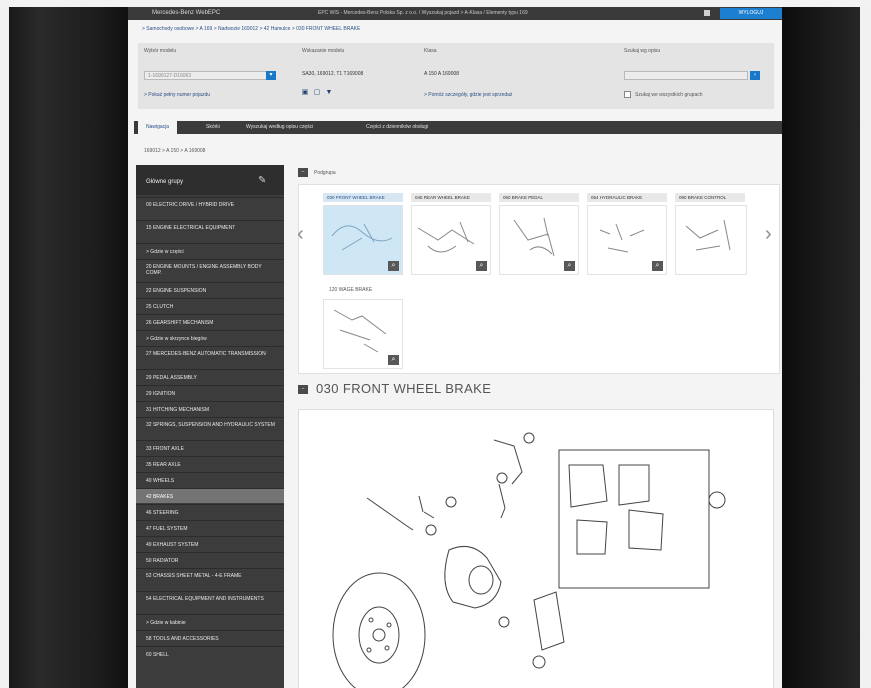  I want to click on logout-button: WYLOGUJ, so click(751, 13).